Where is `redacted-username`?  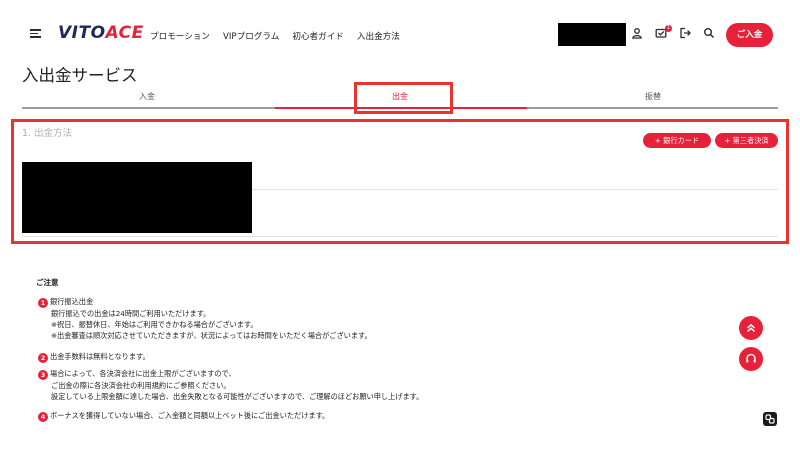 redacted-username is located at coordinates (592, 34).